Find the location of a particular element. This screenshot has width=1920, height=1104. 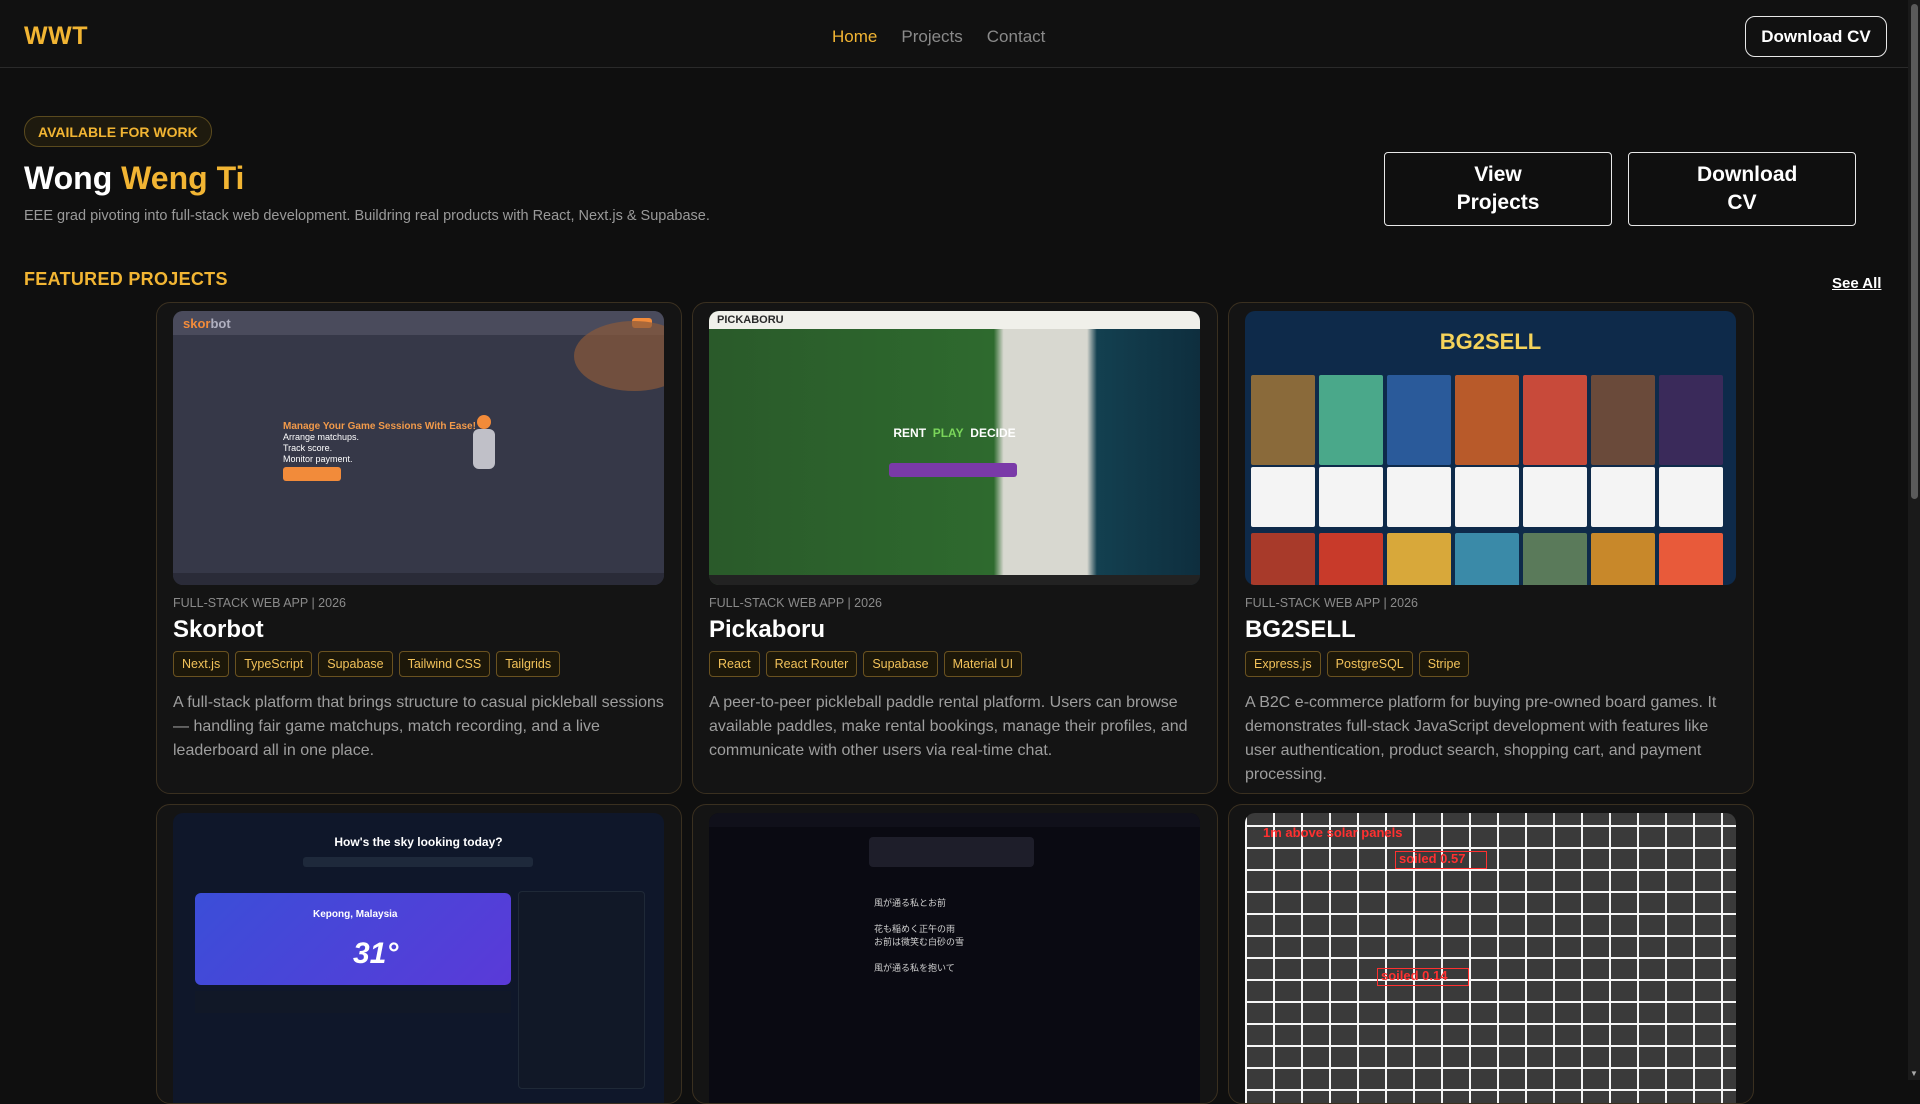

weather-temp: 31° is located at coordinates (376, 953).